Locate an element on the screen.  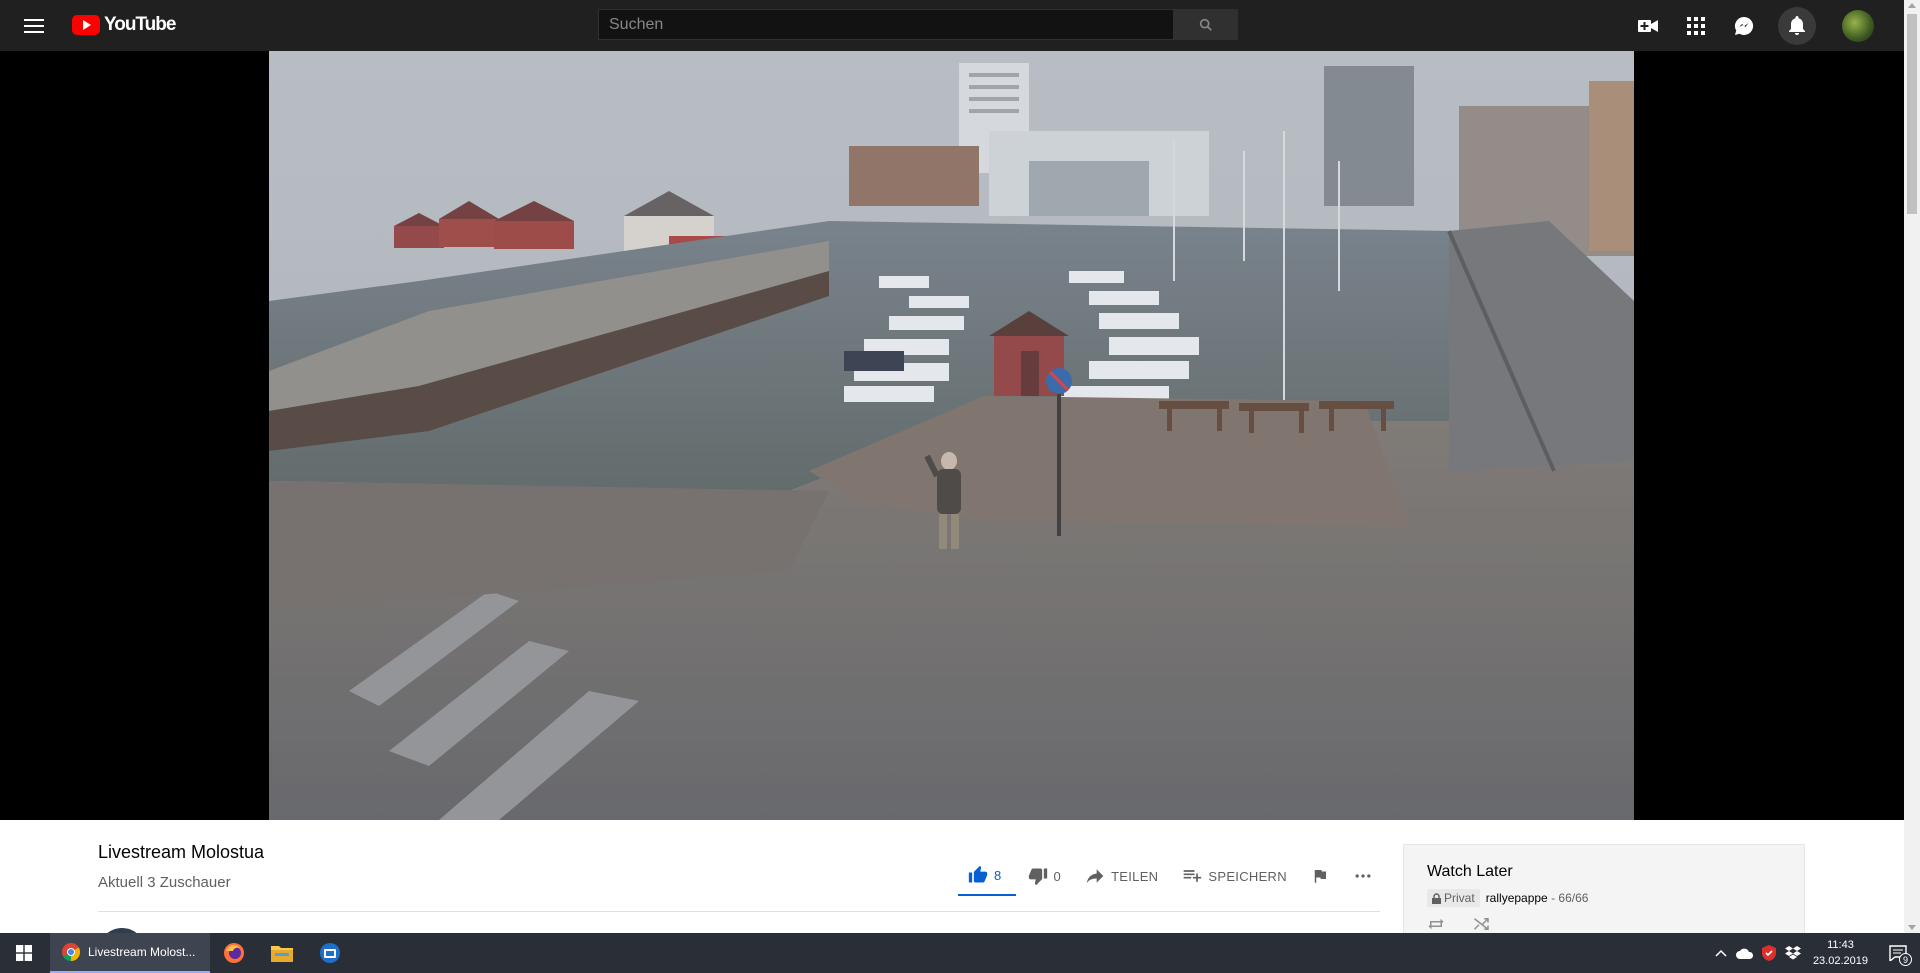
windows-logo-icon is located at coordinates (24, 953).